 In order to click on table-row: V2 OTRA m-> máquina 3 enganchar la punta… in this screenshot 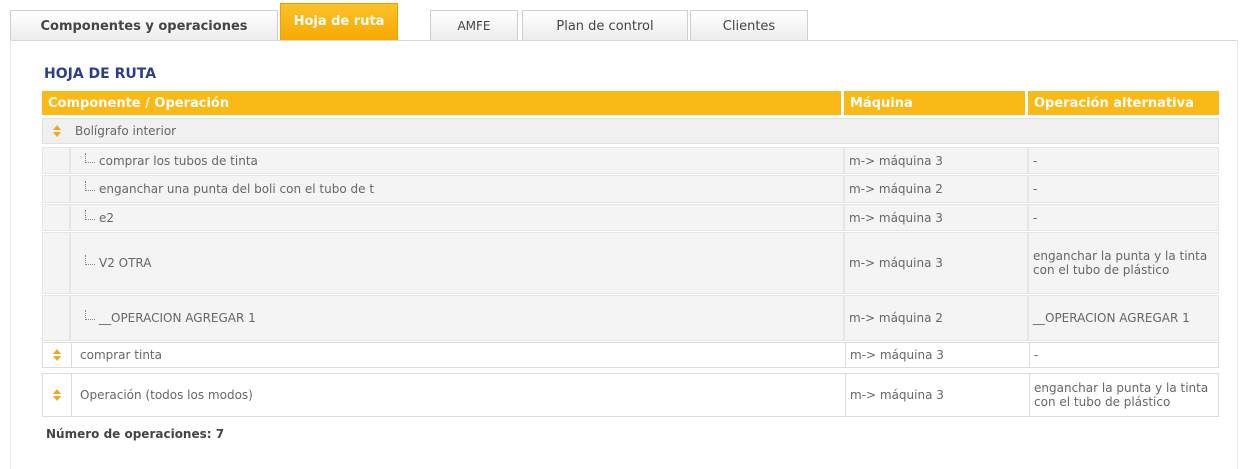, I will do `click(630, 263)`.